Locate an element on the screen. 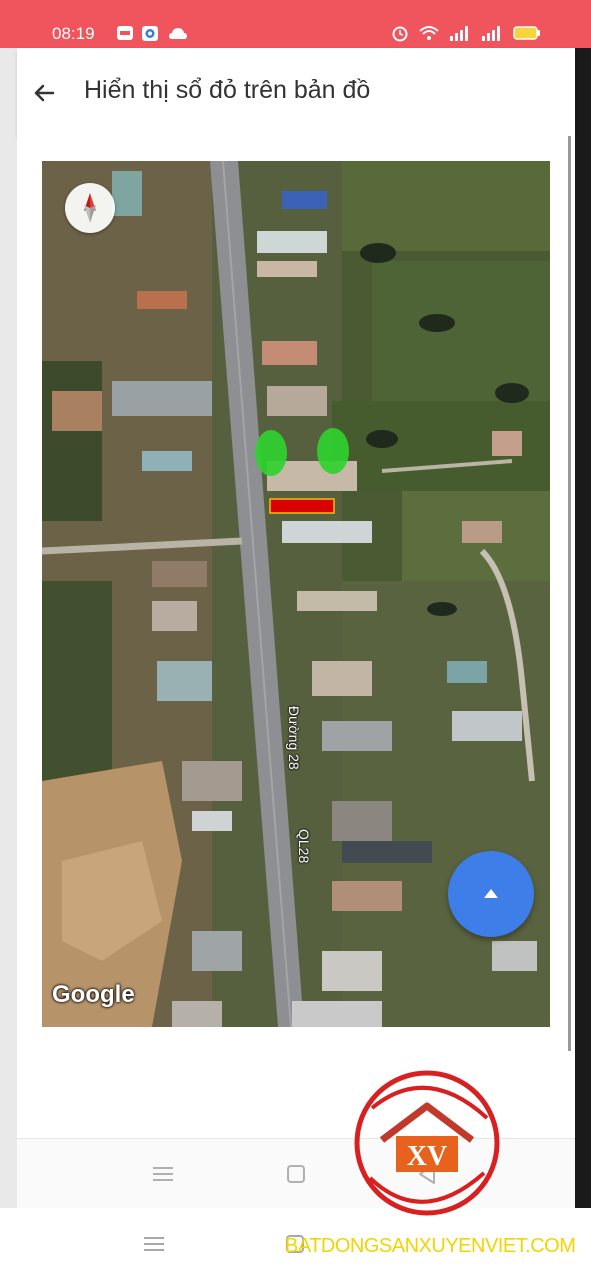 This screenshot has height=1280, width=591. compass-icon is located at coordinates (90, 208).